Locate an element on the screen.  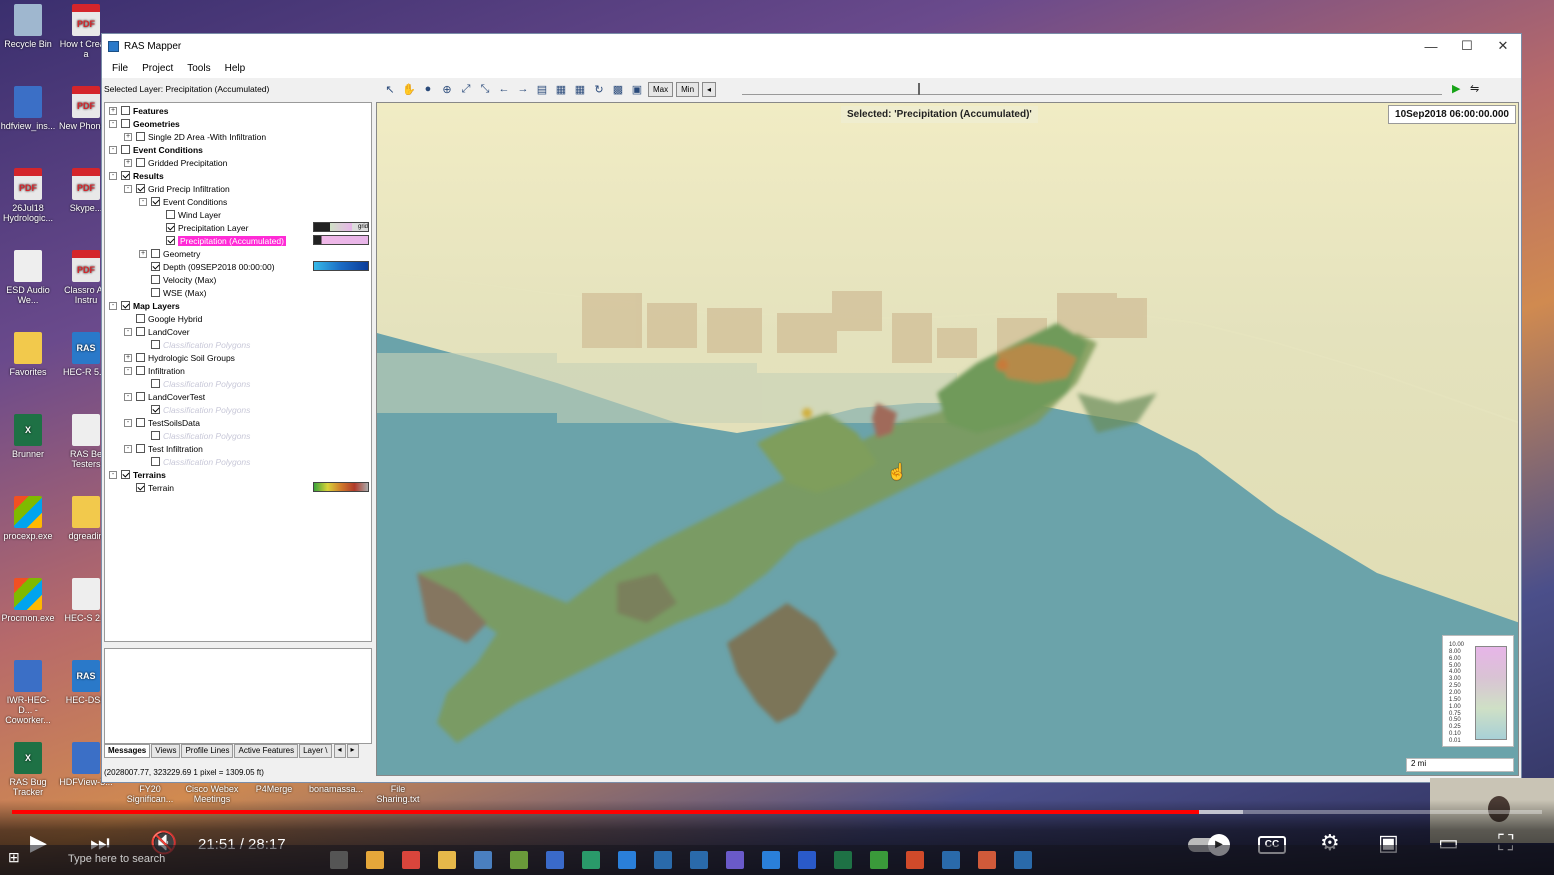
menu-tools: Tools is located at coordinates (198, 68).